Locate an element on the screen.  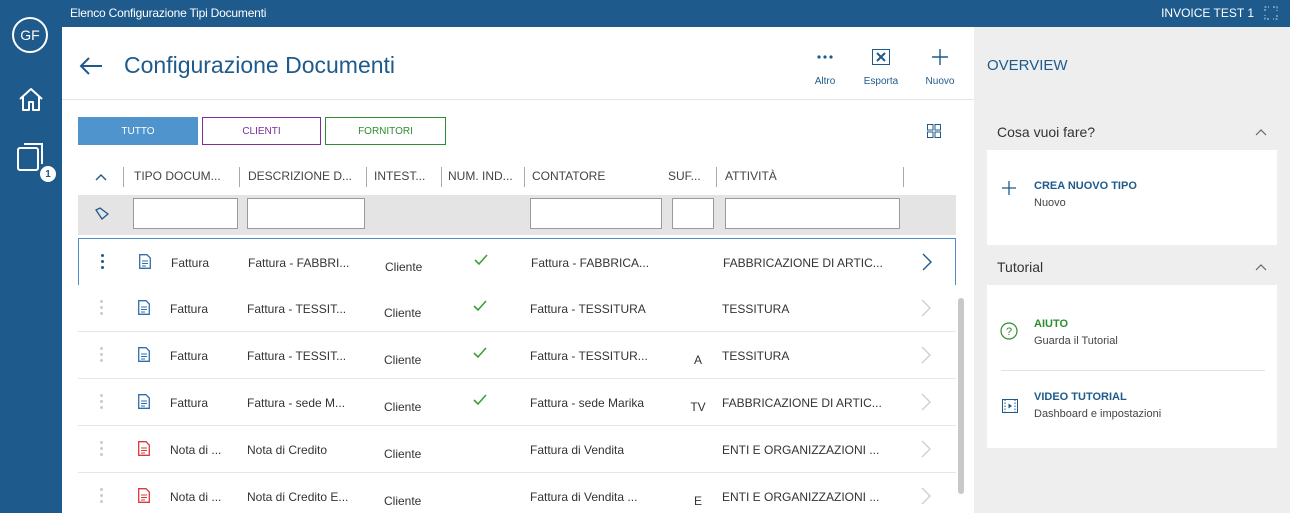
crea-nuovo-tipo-sub: Nuovo is located at coordinates (1050, 203).